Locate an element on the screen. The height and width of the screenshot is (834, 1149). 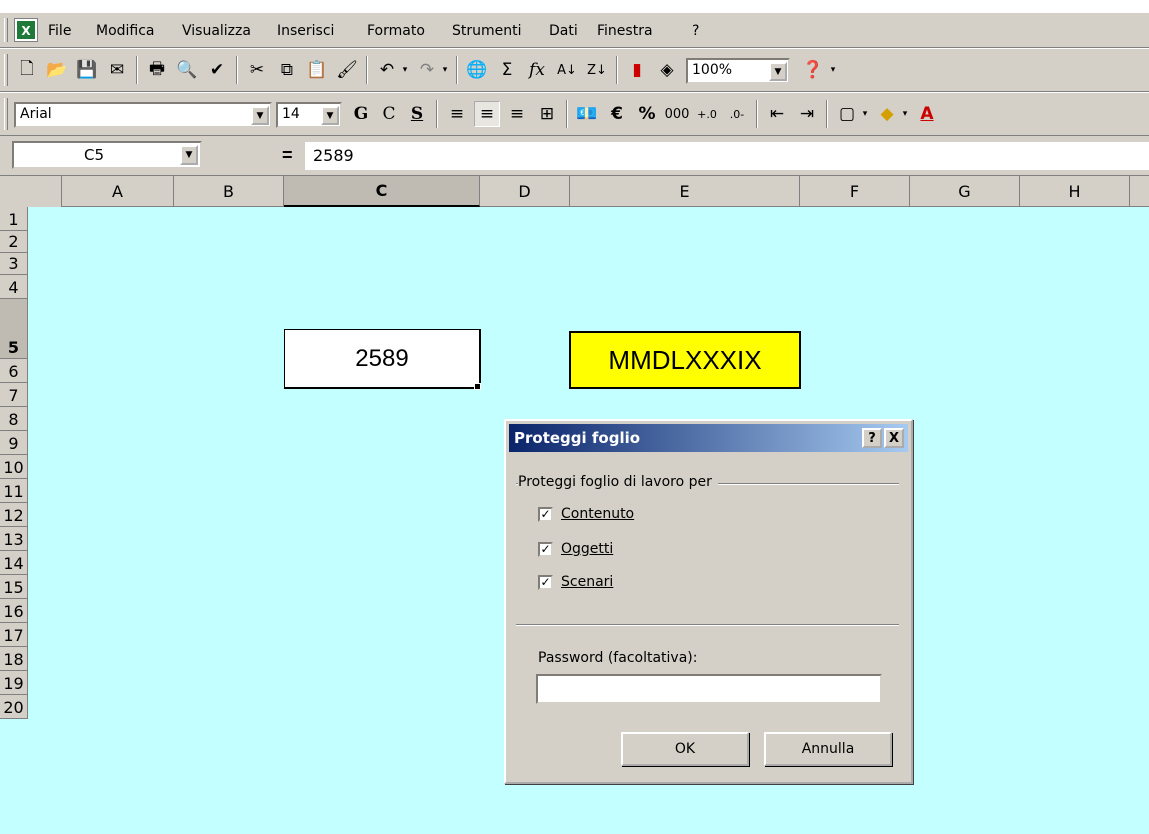
fill-color-icon: ◆ is located at coordinates (887, 114).